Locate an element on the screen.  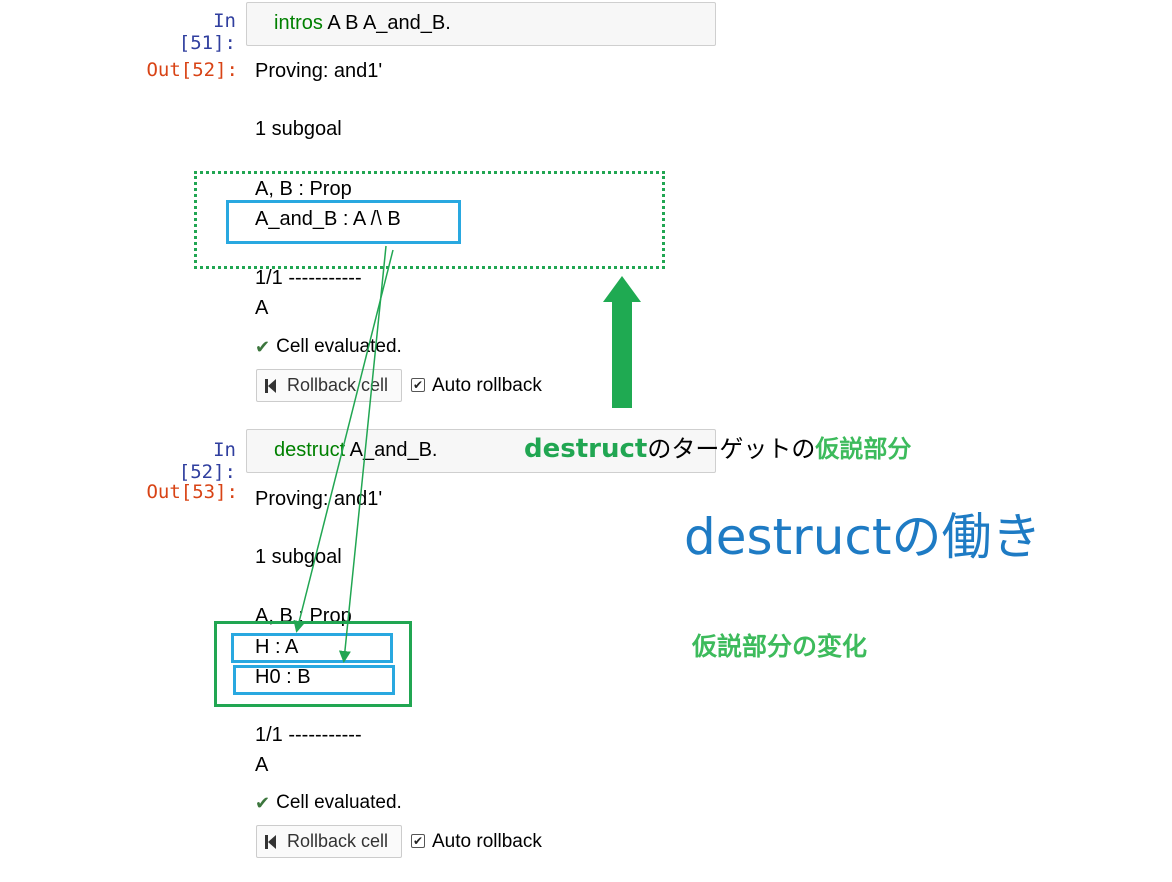
target-annotation: destructのターゲットの仮説部分 is located at coordinates (717, 446).